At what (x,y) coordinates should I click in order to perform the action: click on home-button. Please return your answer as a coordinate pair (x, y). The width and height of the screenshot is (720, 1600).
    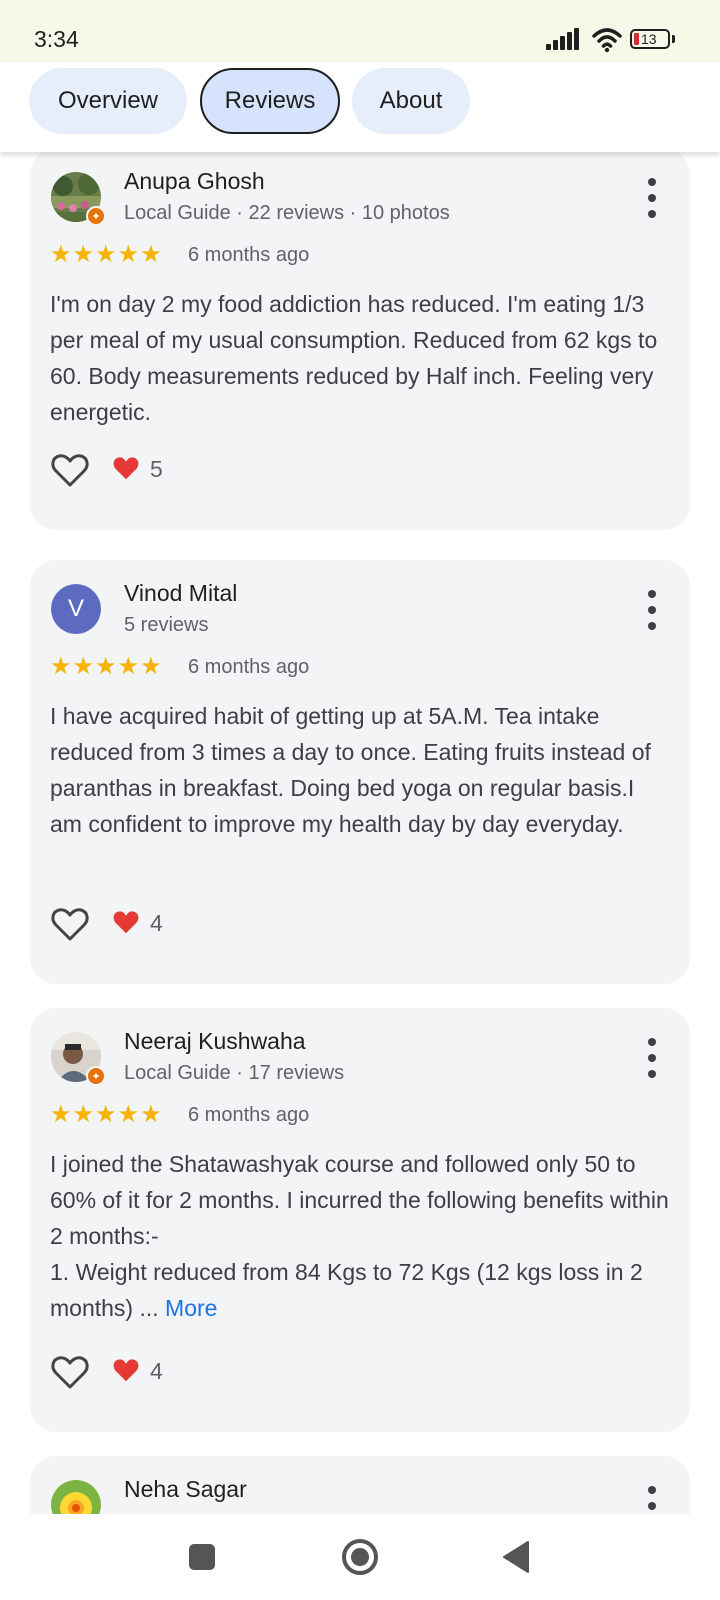
    Looking at the image, I should click on (360, 1557).